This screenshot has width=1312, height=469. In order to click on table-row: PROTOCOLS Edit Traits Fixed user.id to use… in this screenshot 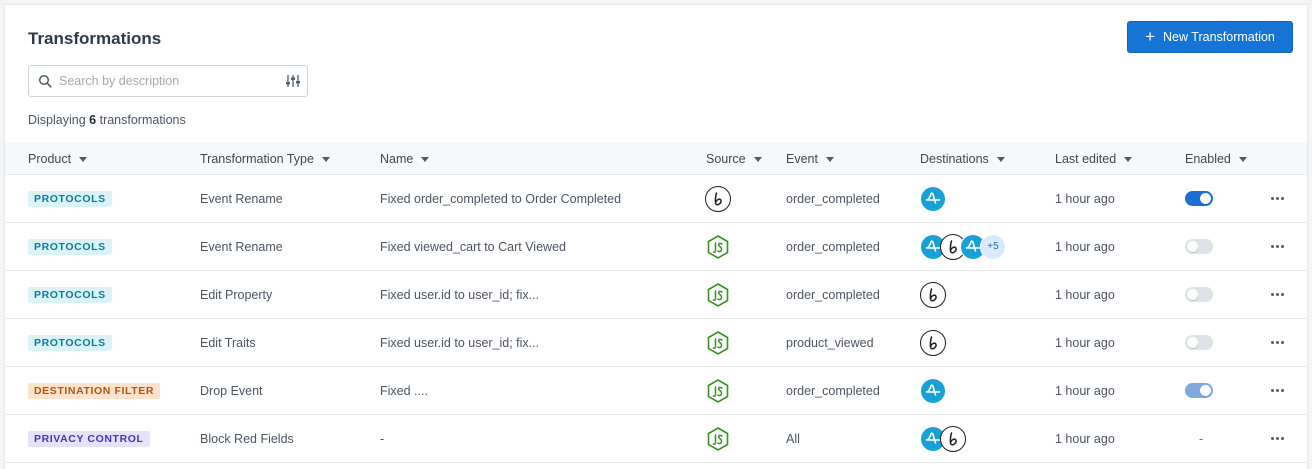, I will do `click(656, 343)`.